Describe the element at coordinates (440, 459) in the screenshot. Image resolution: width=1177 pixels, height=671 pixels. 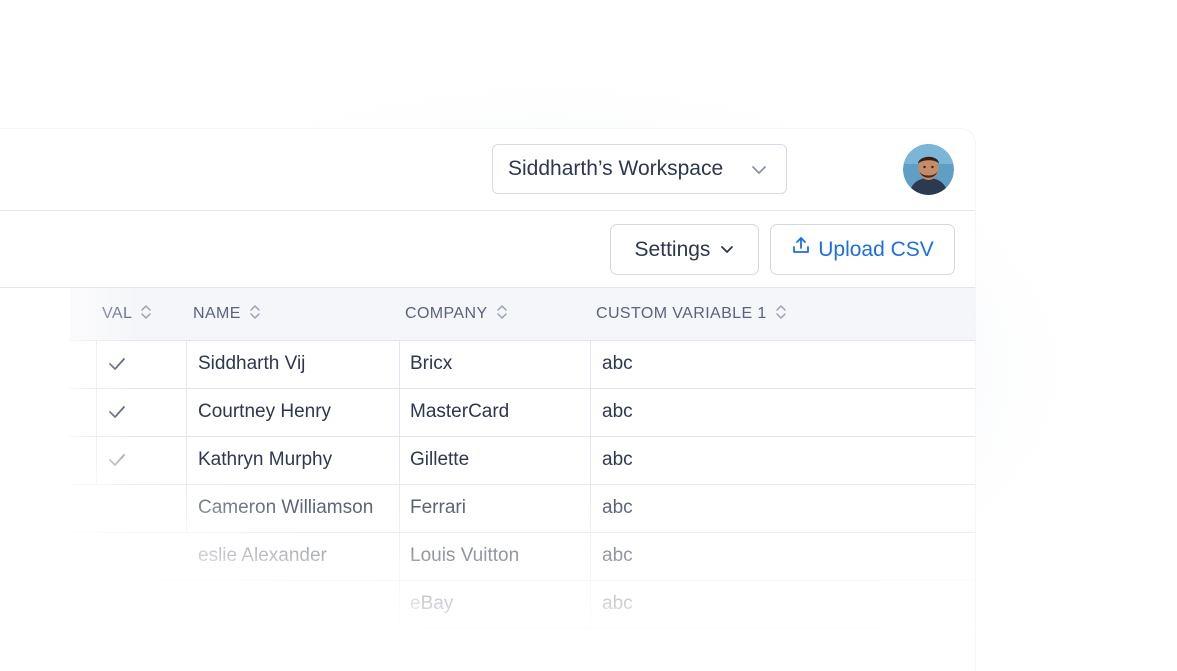
I see `company-cell: Gillette` at that location.